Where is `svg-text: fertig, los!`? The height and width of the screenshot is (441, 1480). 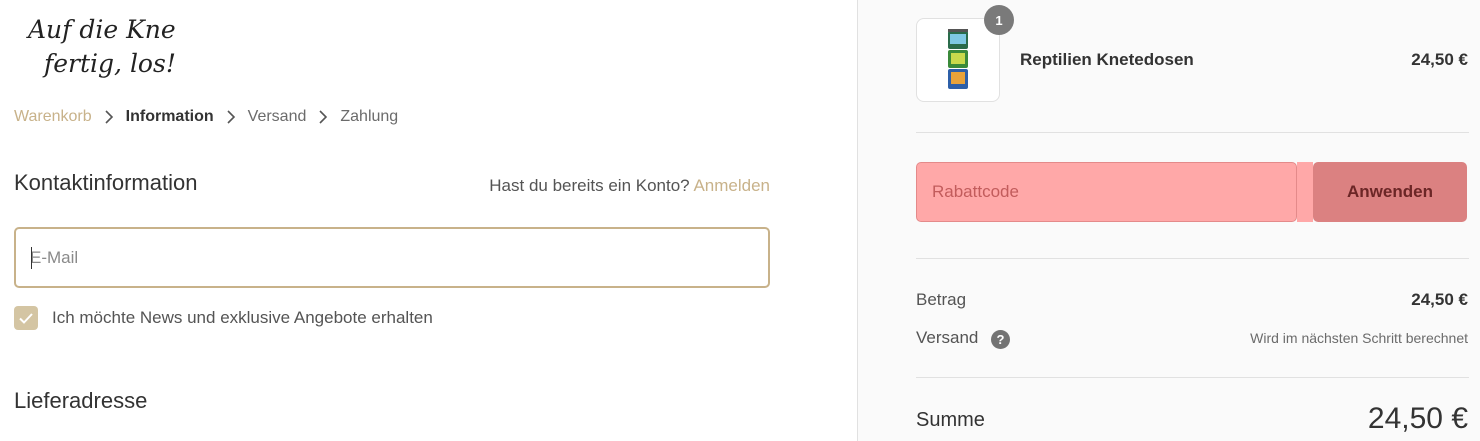 svg-text: fertig, los! is located at coordinates (109, 63).